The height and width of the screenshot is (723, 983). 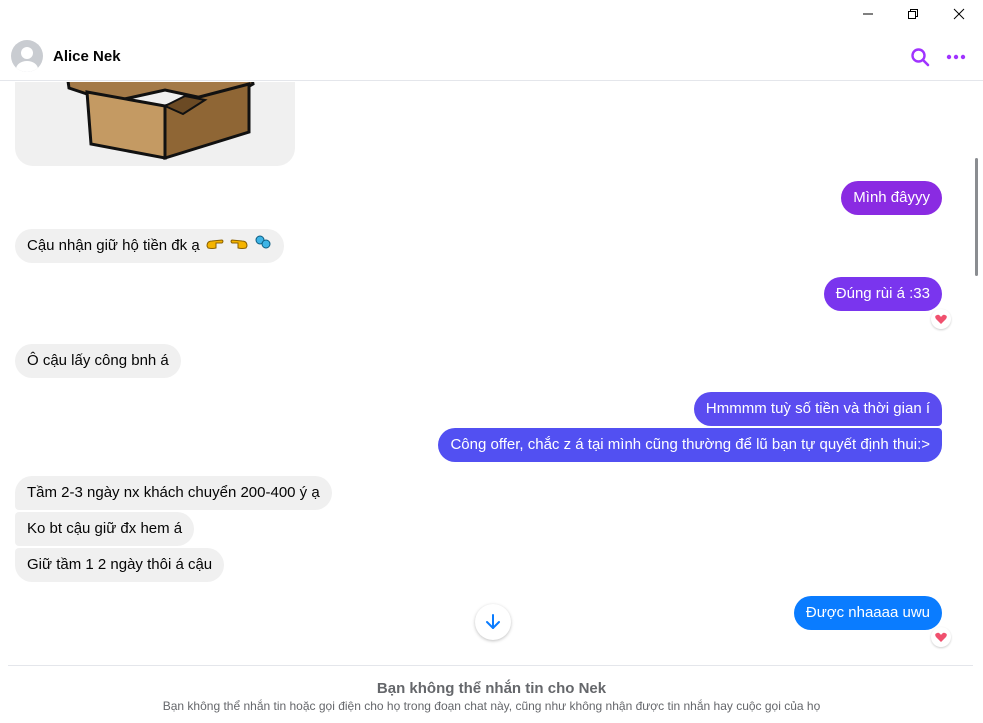 I want to click on pointing-left-emoji, so click(x=239, y=246).